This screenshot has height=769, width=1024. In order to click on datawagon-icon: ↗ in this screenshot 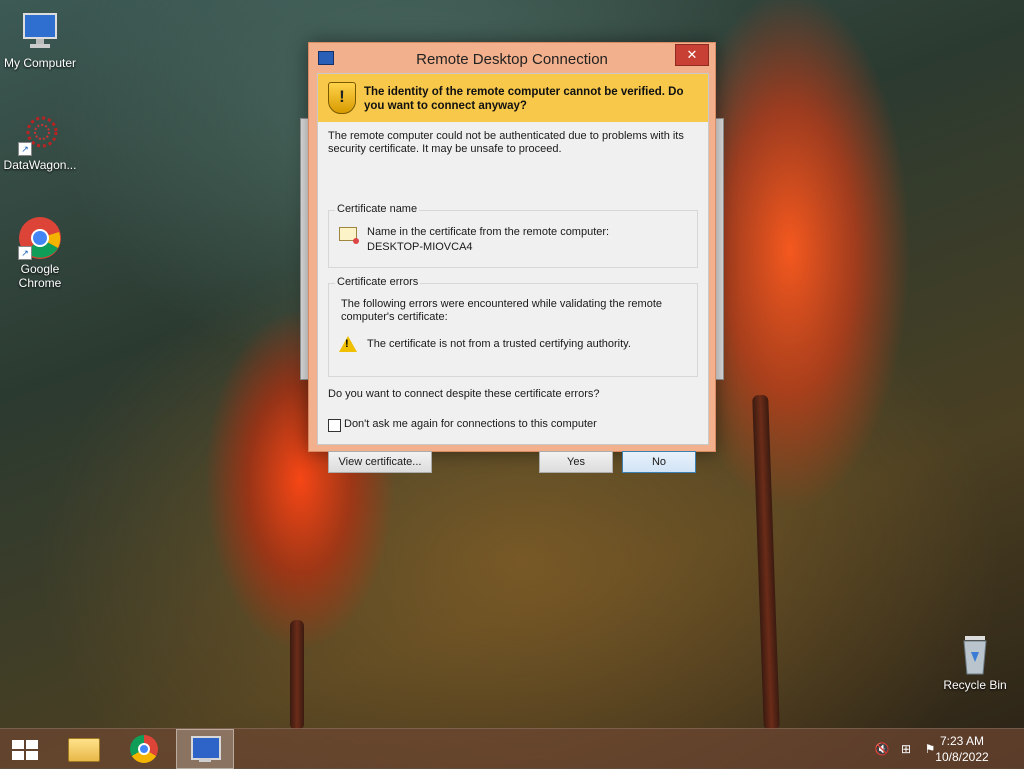, I will do `click(40, 134)`.